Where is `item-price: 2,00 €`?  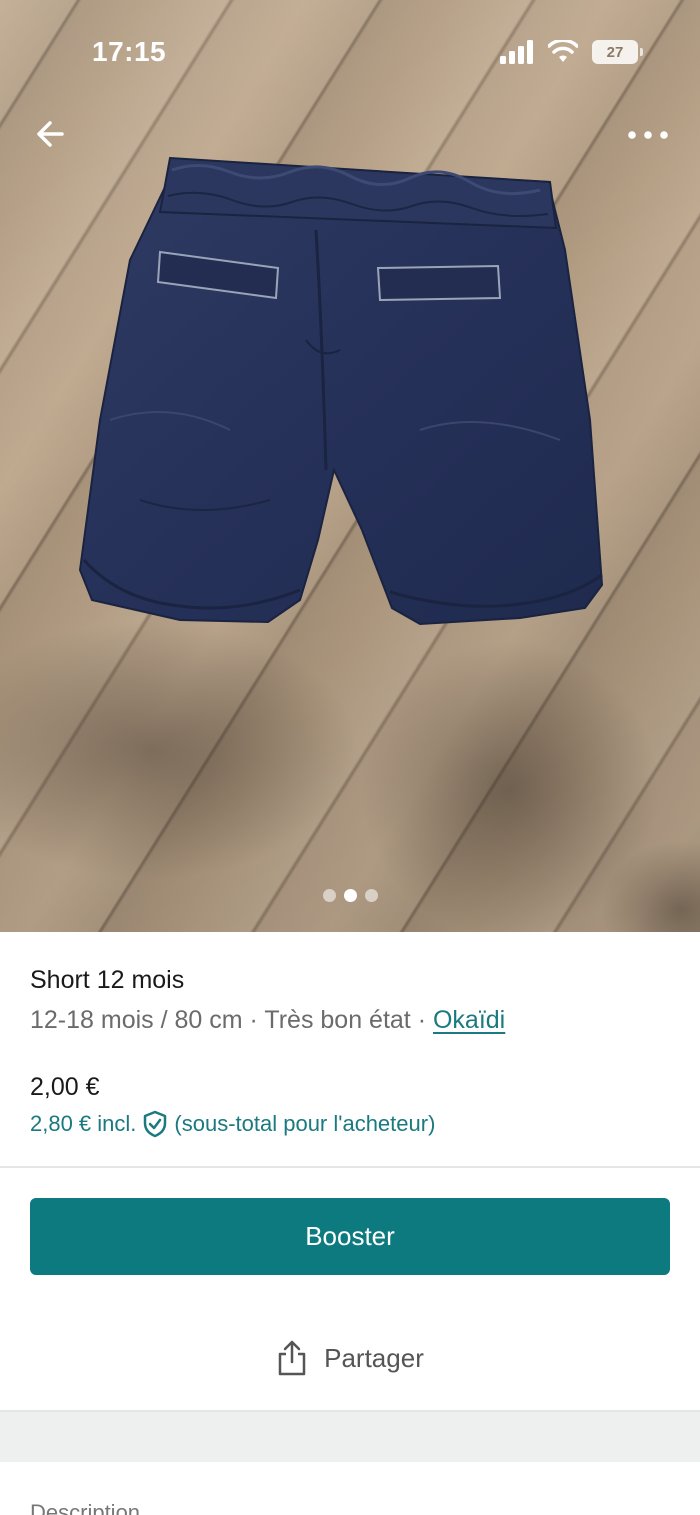 item-price: 2,00 € is located at coordinates (65, 1087).